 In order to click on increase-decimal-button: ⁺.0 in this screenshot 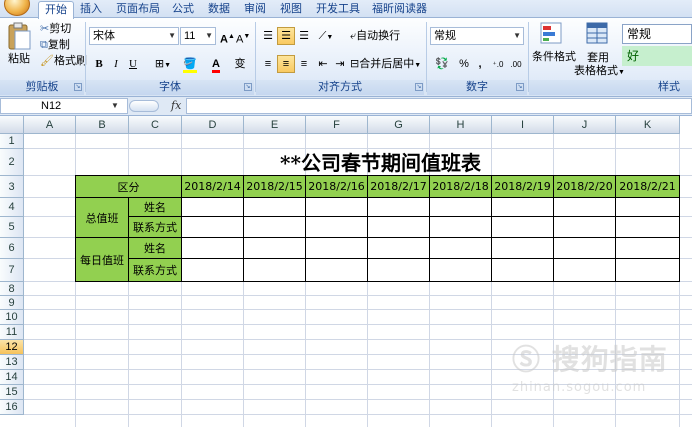, I will do `click(498, 64)`.